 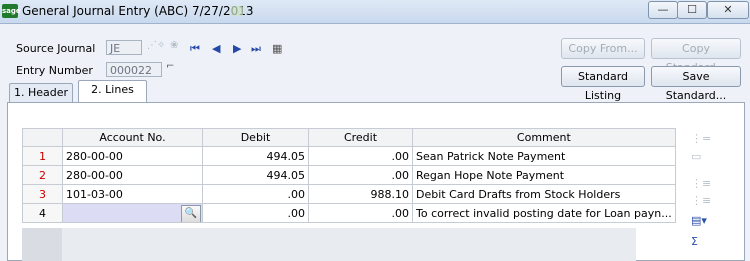 What do you see at coordinates (112, 91) in the screenshot?
I see `tab-lines: 2. Lines` at bounding box center [112, 91].